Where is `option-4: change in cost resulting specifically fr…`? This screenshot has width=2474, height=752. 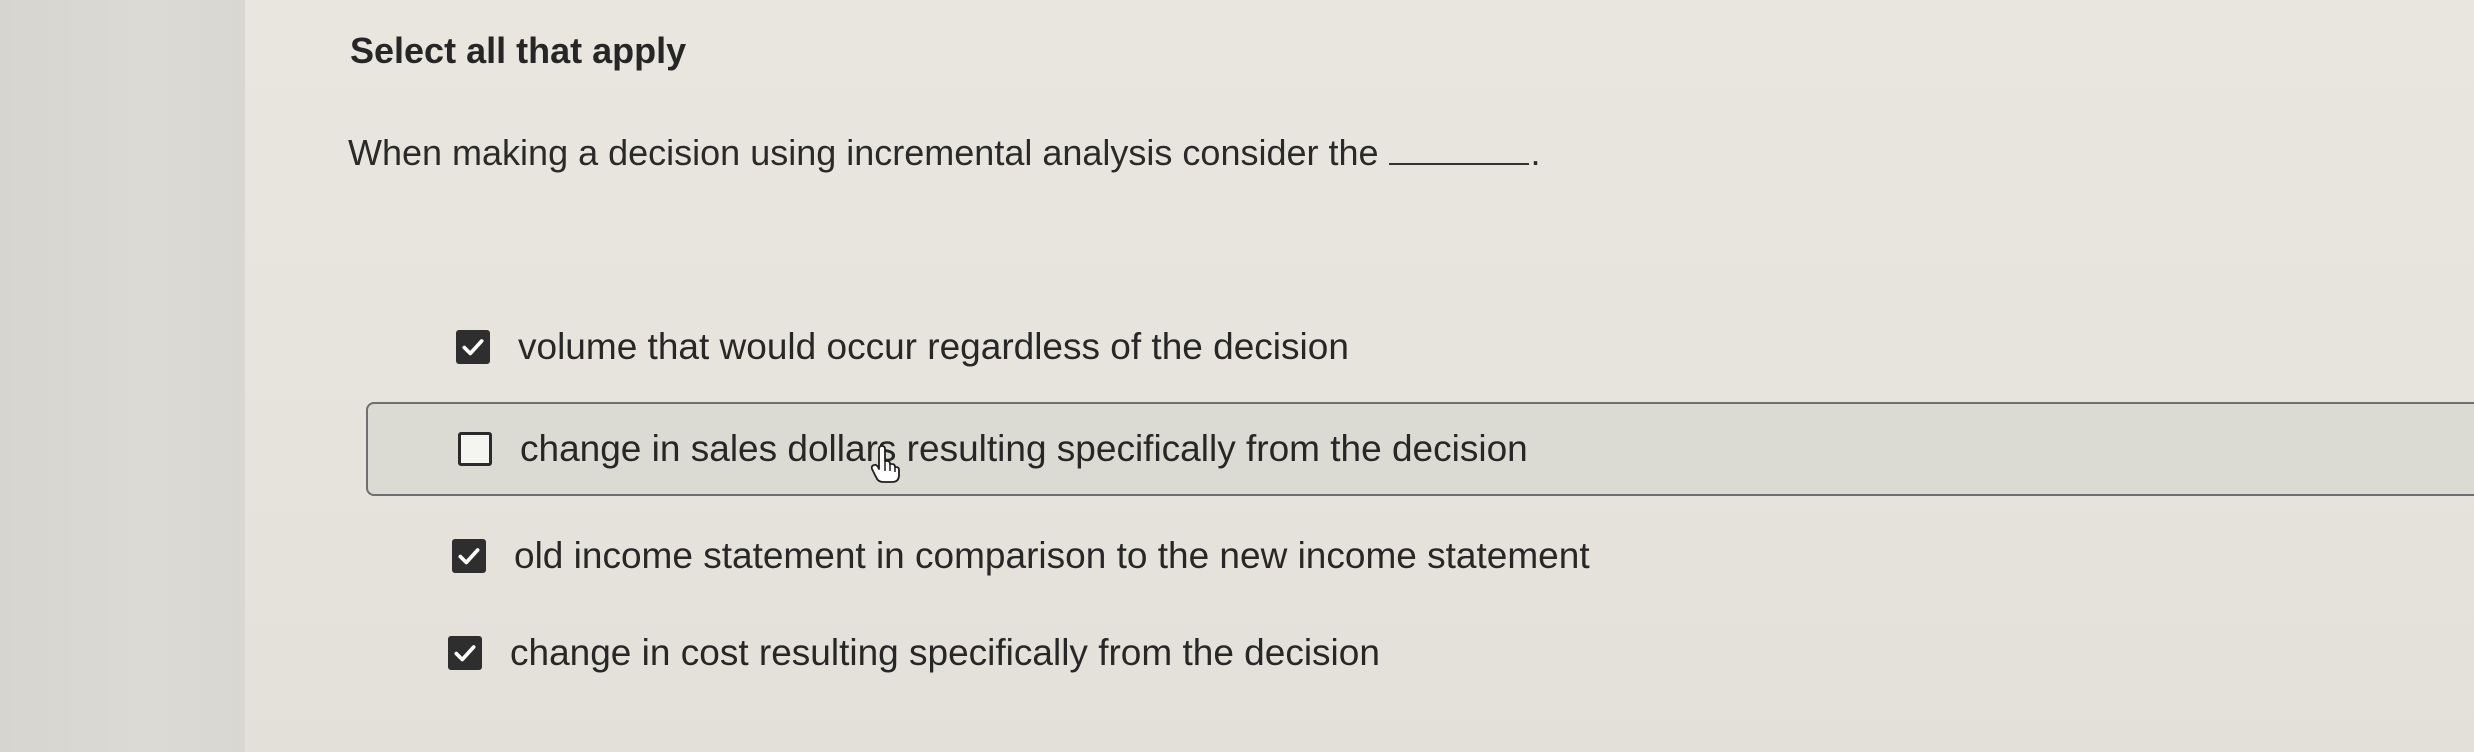 option-4: change in cost resulting specifically fr… is located at coordinates (914, 653).